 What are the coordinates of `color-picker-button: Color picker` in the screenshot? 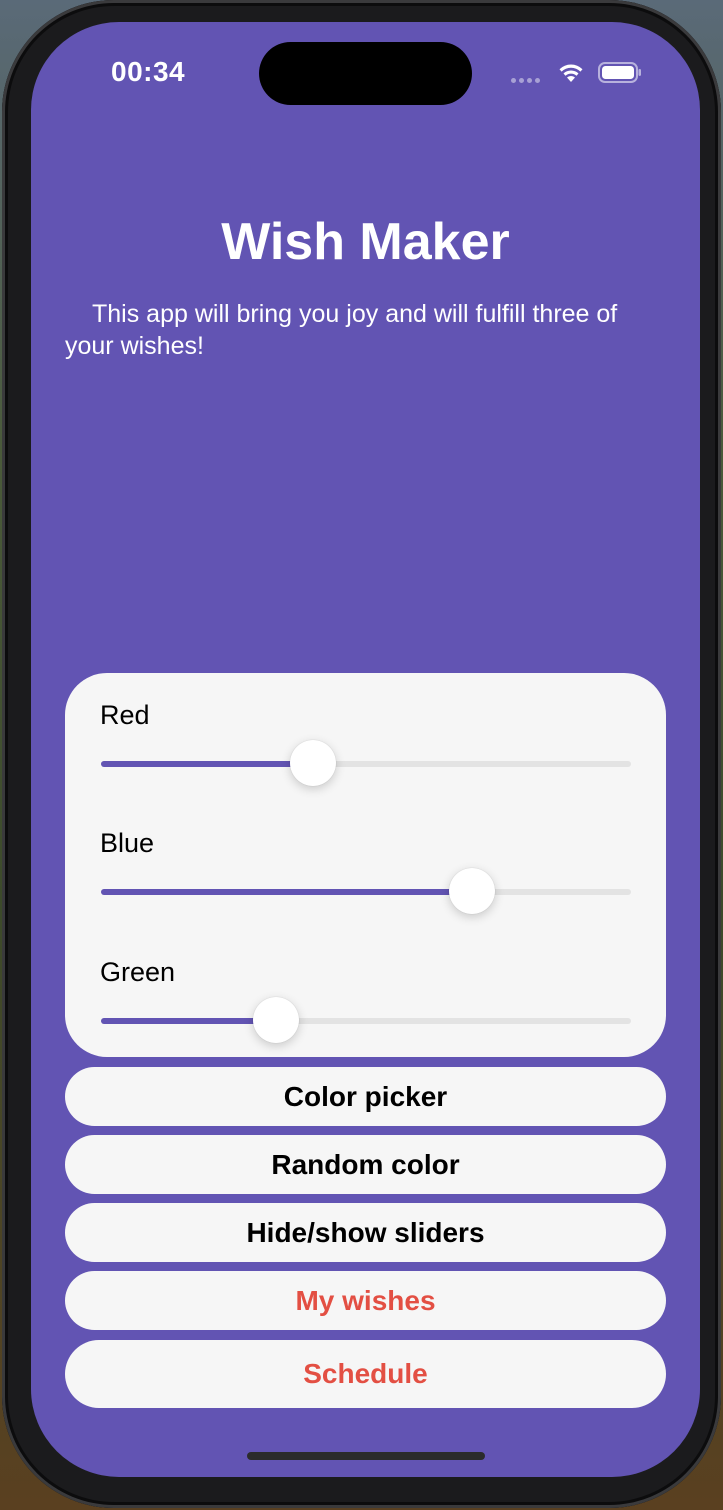 It's located at (365, 1096).